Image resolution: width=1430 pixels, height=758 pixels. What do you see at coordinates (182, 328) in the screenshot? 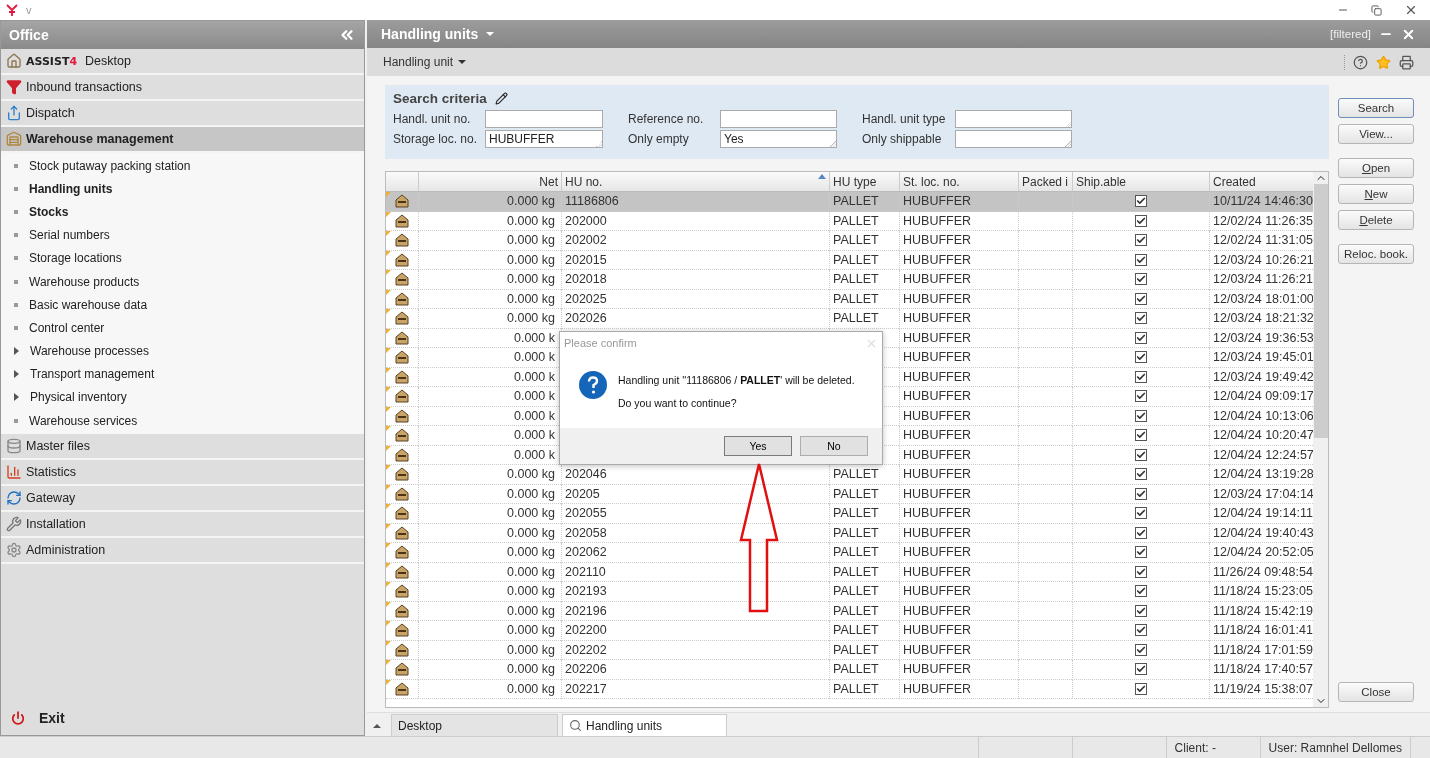
I see `sidebar-item: Control center` at bounding box center [182, 328].